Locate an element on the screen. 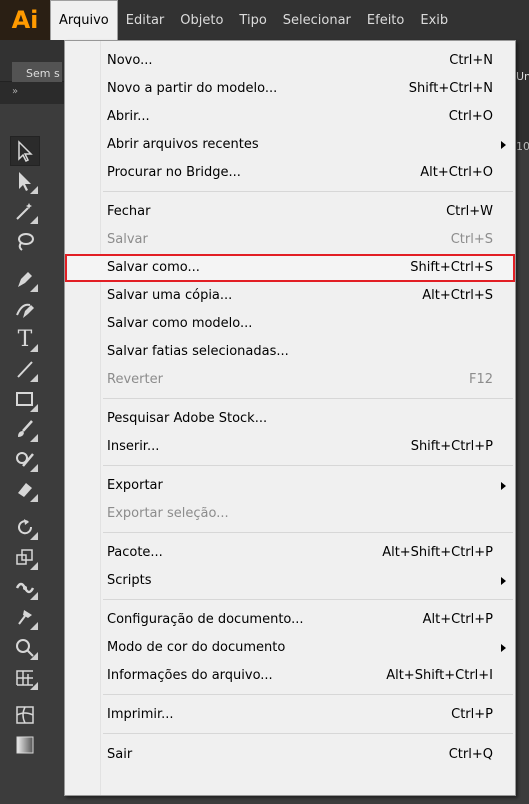 This screenshot has height=804, width=529. menu-editar: Editar is located at coordinates (145, 20).